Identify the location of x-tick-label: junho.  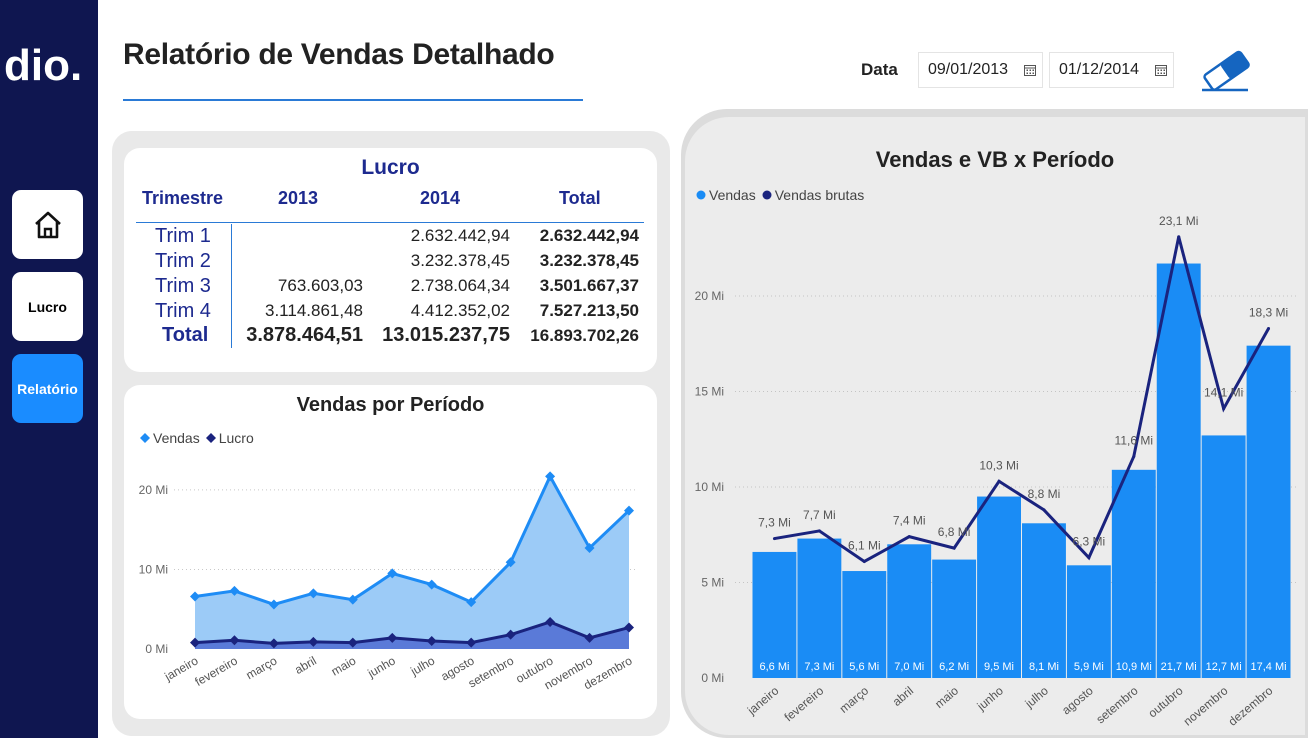
(381, 666).